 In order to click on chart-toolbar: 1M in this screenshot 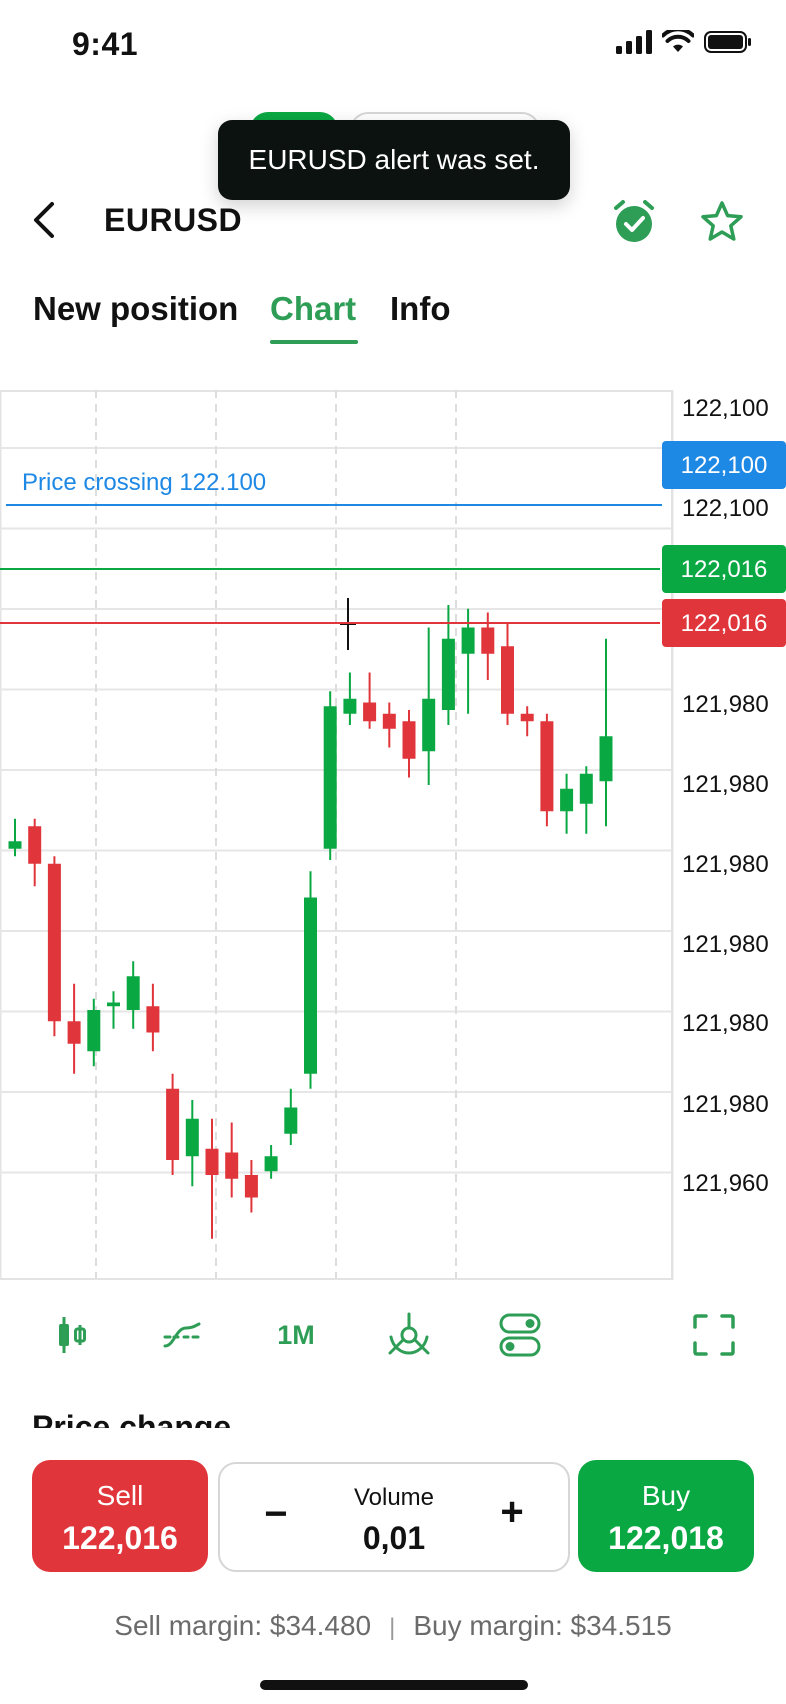, I will do `click(393, 1335)`.